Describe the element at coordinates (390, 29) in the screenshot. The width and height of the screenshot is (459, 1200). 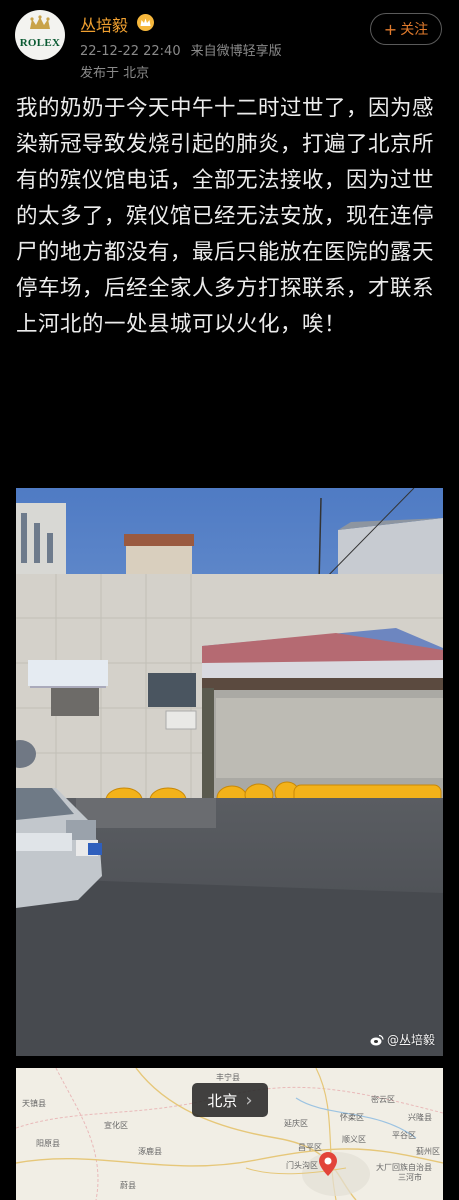
I see `plus-icon: +` at that location.